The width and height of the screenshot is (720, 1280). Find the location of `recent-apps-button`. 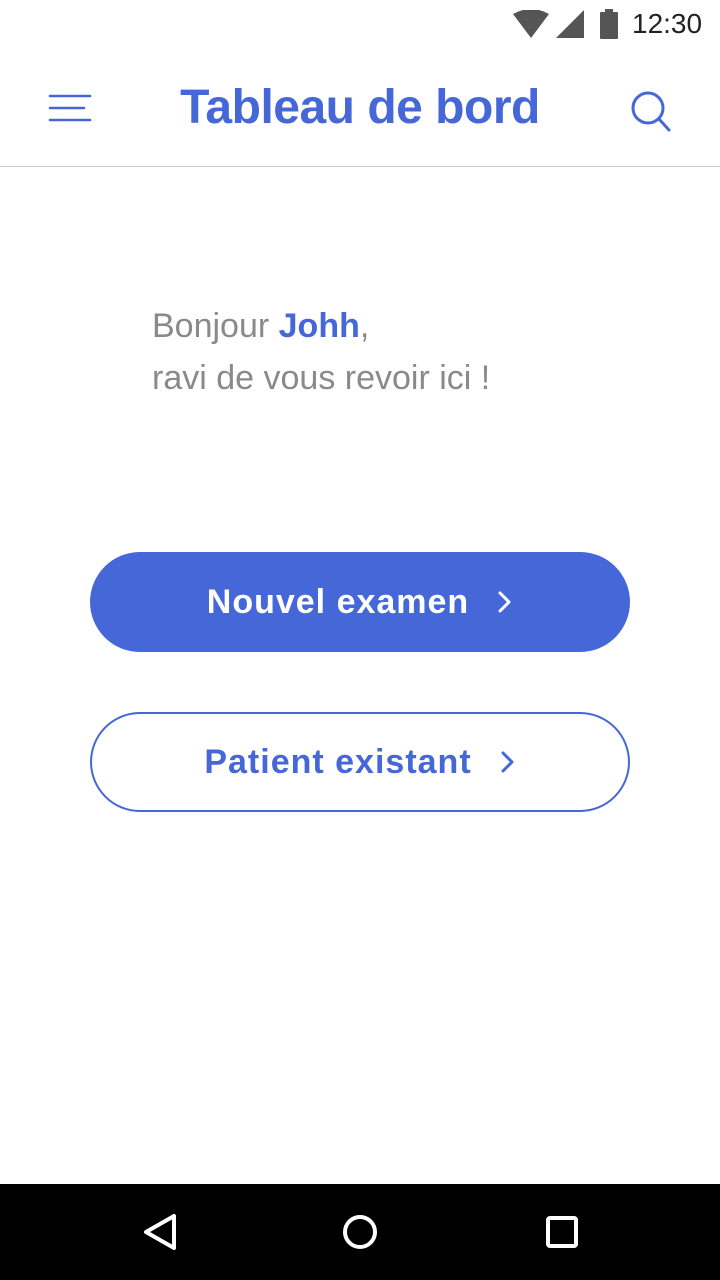

recent-apps-button is located at coordinates (562, 1232).